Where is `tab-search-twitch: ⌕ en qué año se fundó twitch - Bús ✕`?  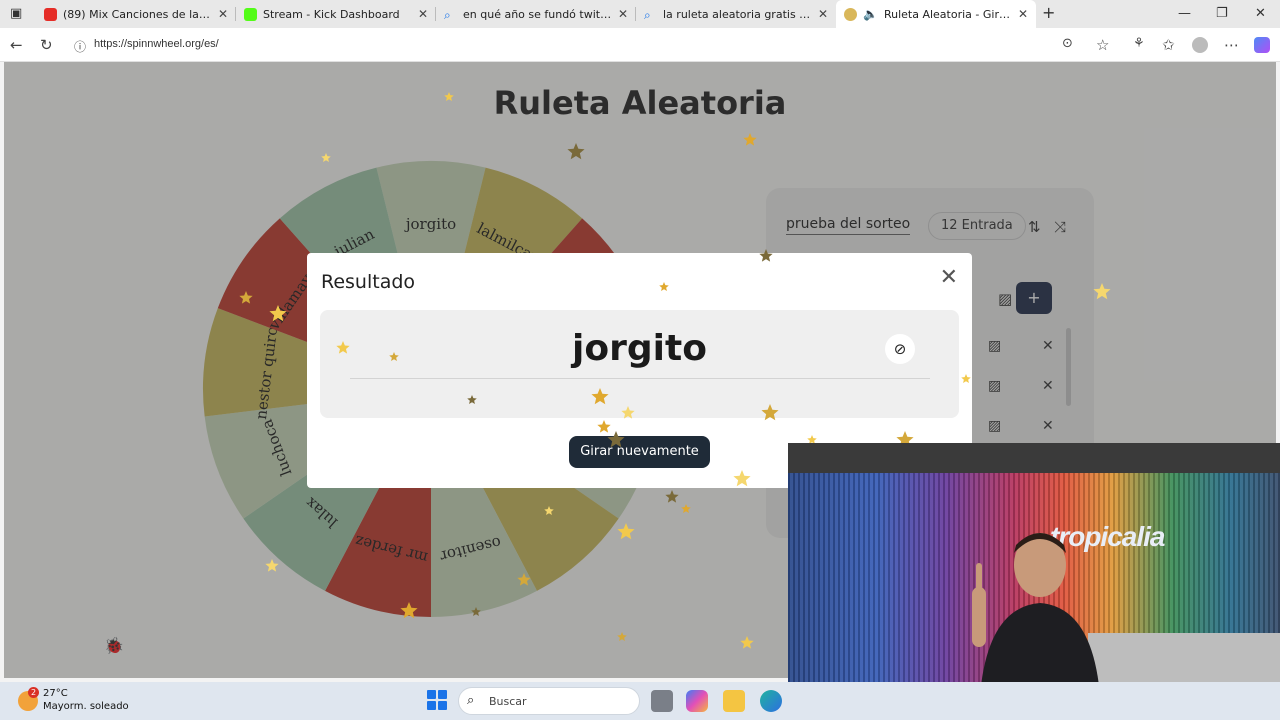
tab-search-twitch: ⌕ en qué año se fundó twitch - Bús ✕ is located at coordinates (536, 14).